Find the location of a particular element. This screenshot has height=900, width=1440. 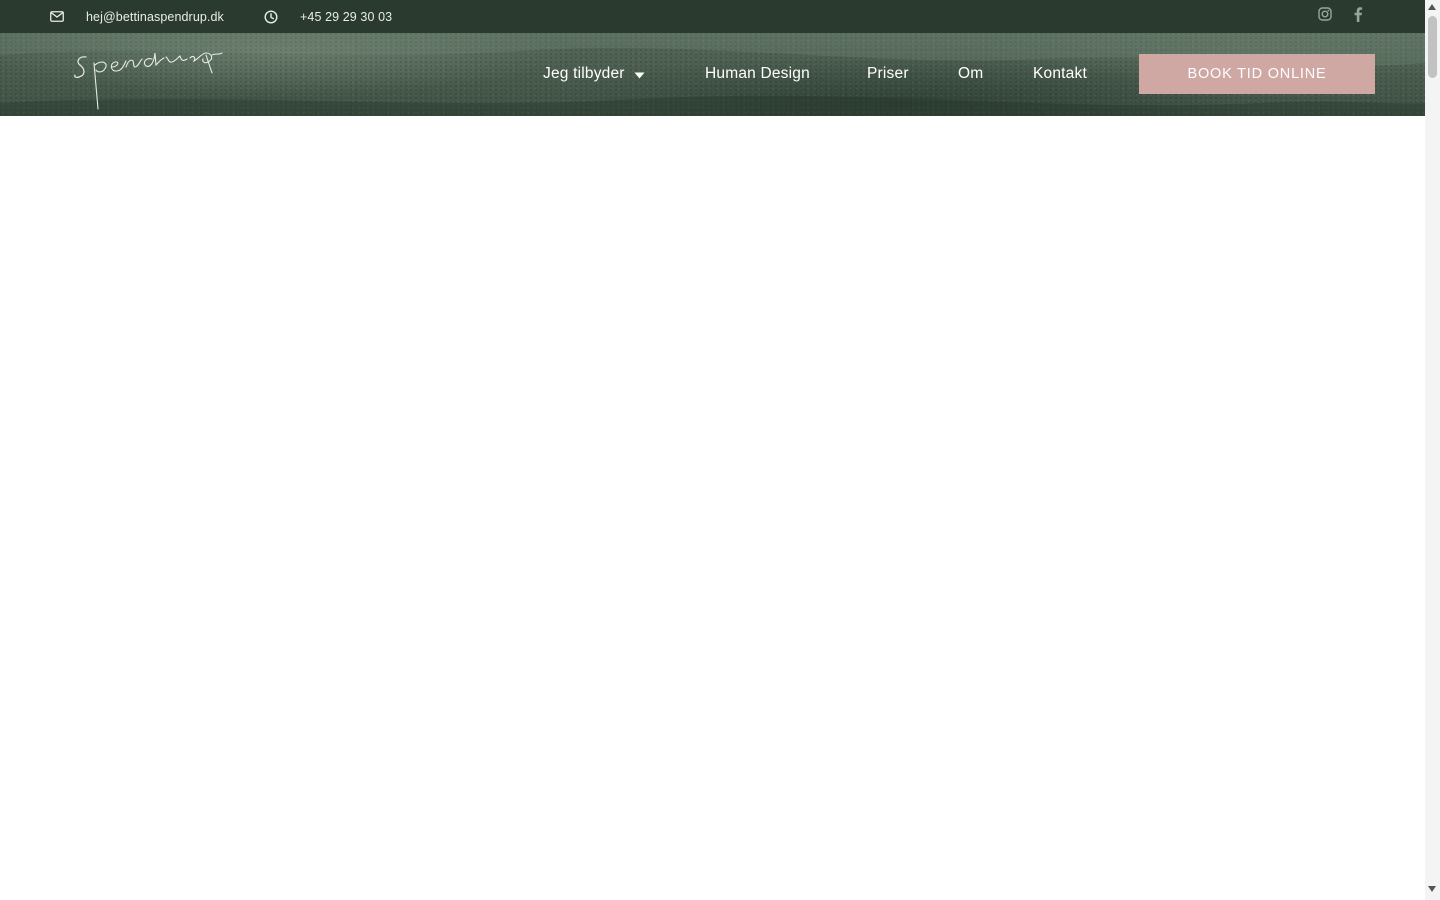

site-logo is located at coordinates (148, 79).